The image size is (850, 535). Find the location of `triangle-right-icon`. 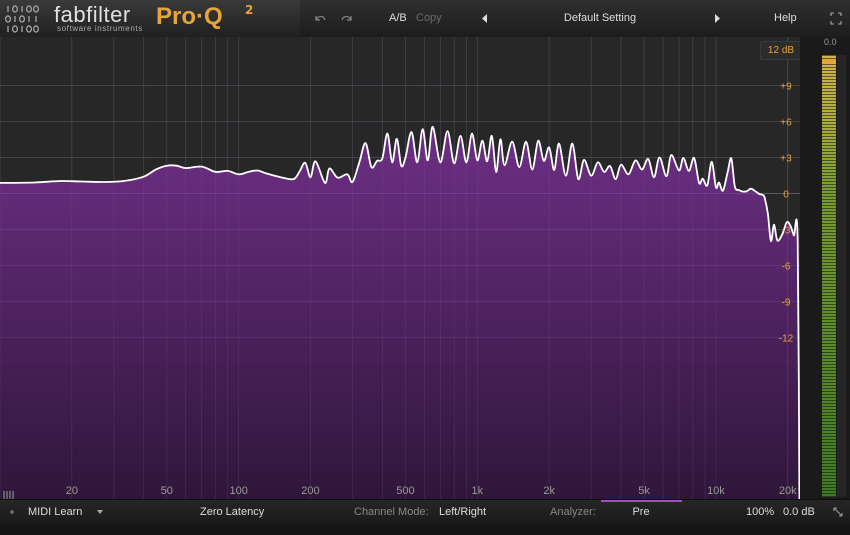

triangle-right-icon is located at coordinates (717, 18).